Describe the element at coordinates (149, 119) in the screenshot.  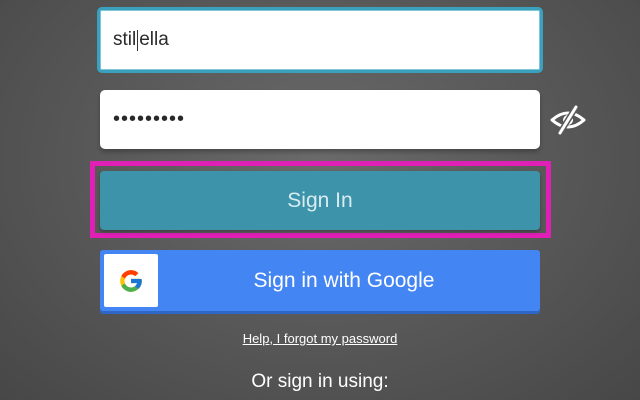
I see `password-masked-text: •••••••••` at that location.